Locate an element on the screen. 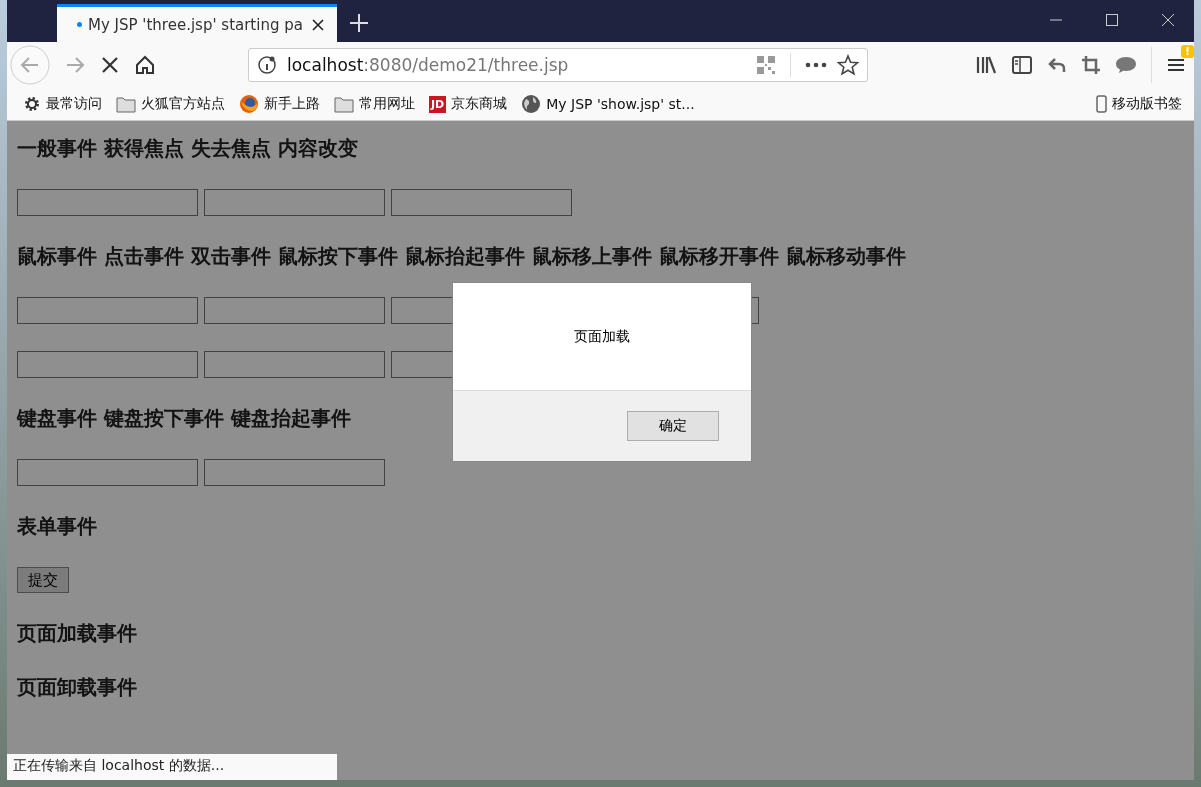 Image resolution: width=1201 pixels, height=787 pixels. crop-icon is located at coordinates (1091, 65).